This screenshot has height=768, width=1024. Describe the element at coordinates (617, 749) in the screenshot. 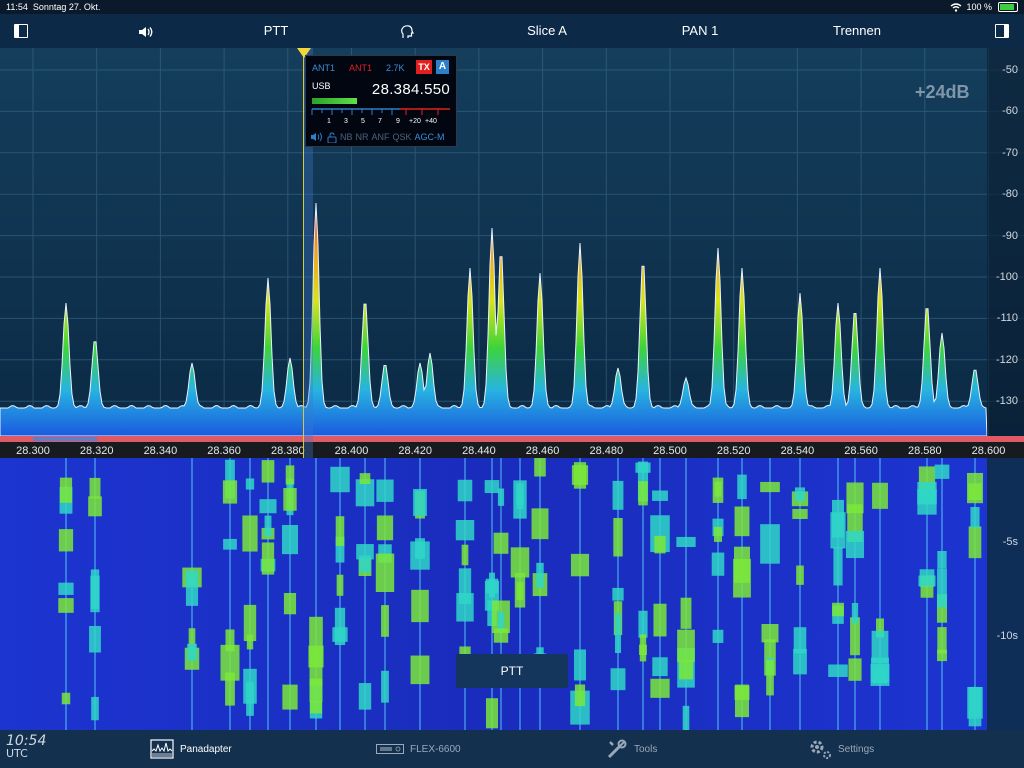

I see `tools-icon` at that location.